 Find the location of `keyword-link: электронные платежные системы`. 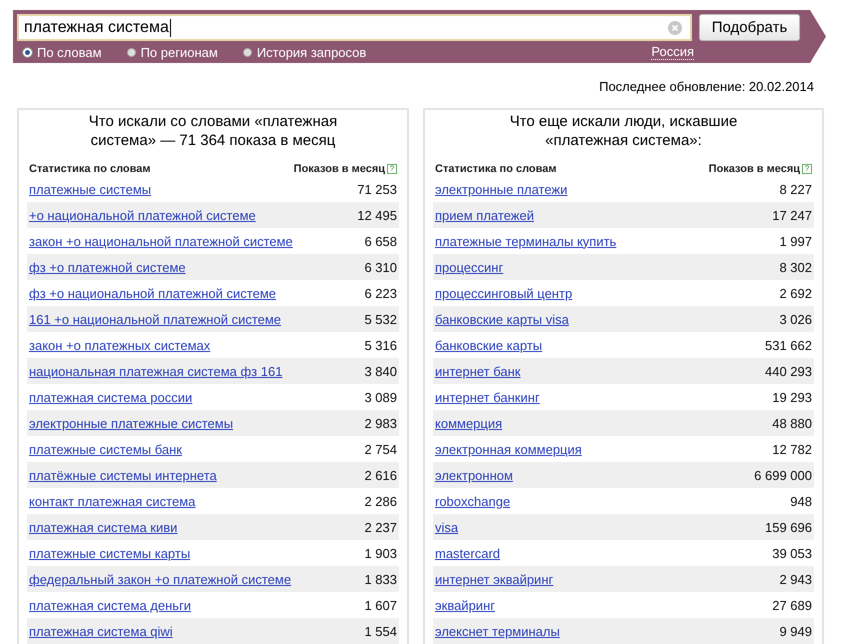

keyword-link: электронные платежные системы is located at coordinates (131, 423).